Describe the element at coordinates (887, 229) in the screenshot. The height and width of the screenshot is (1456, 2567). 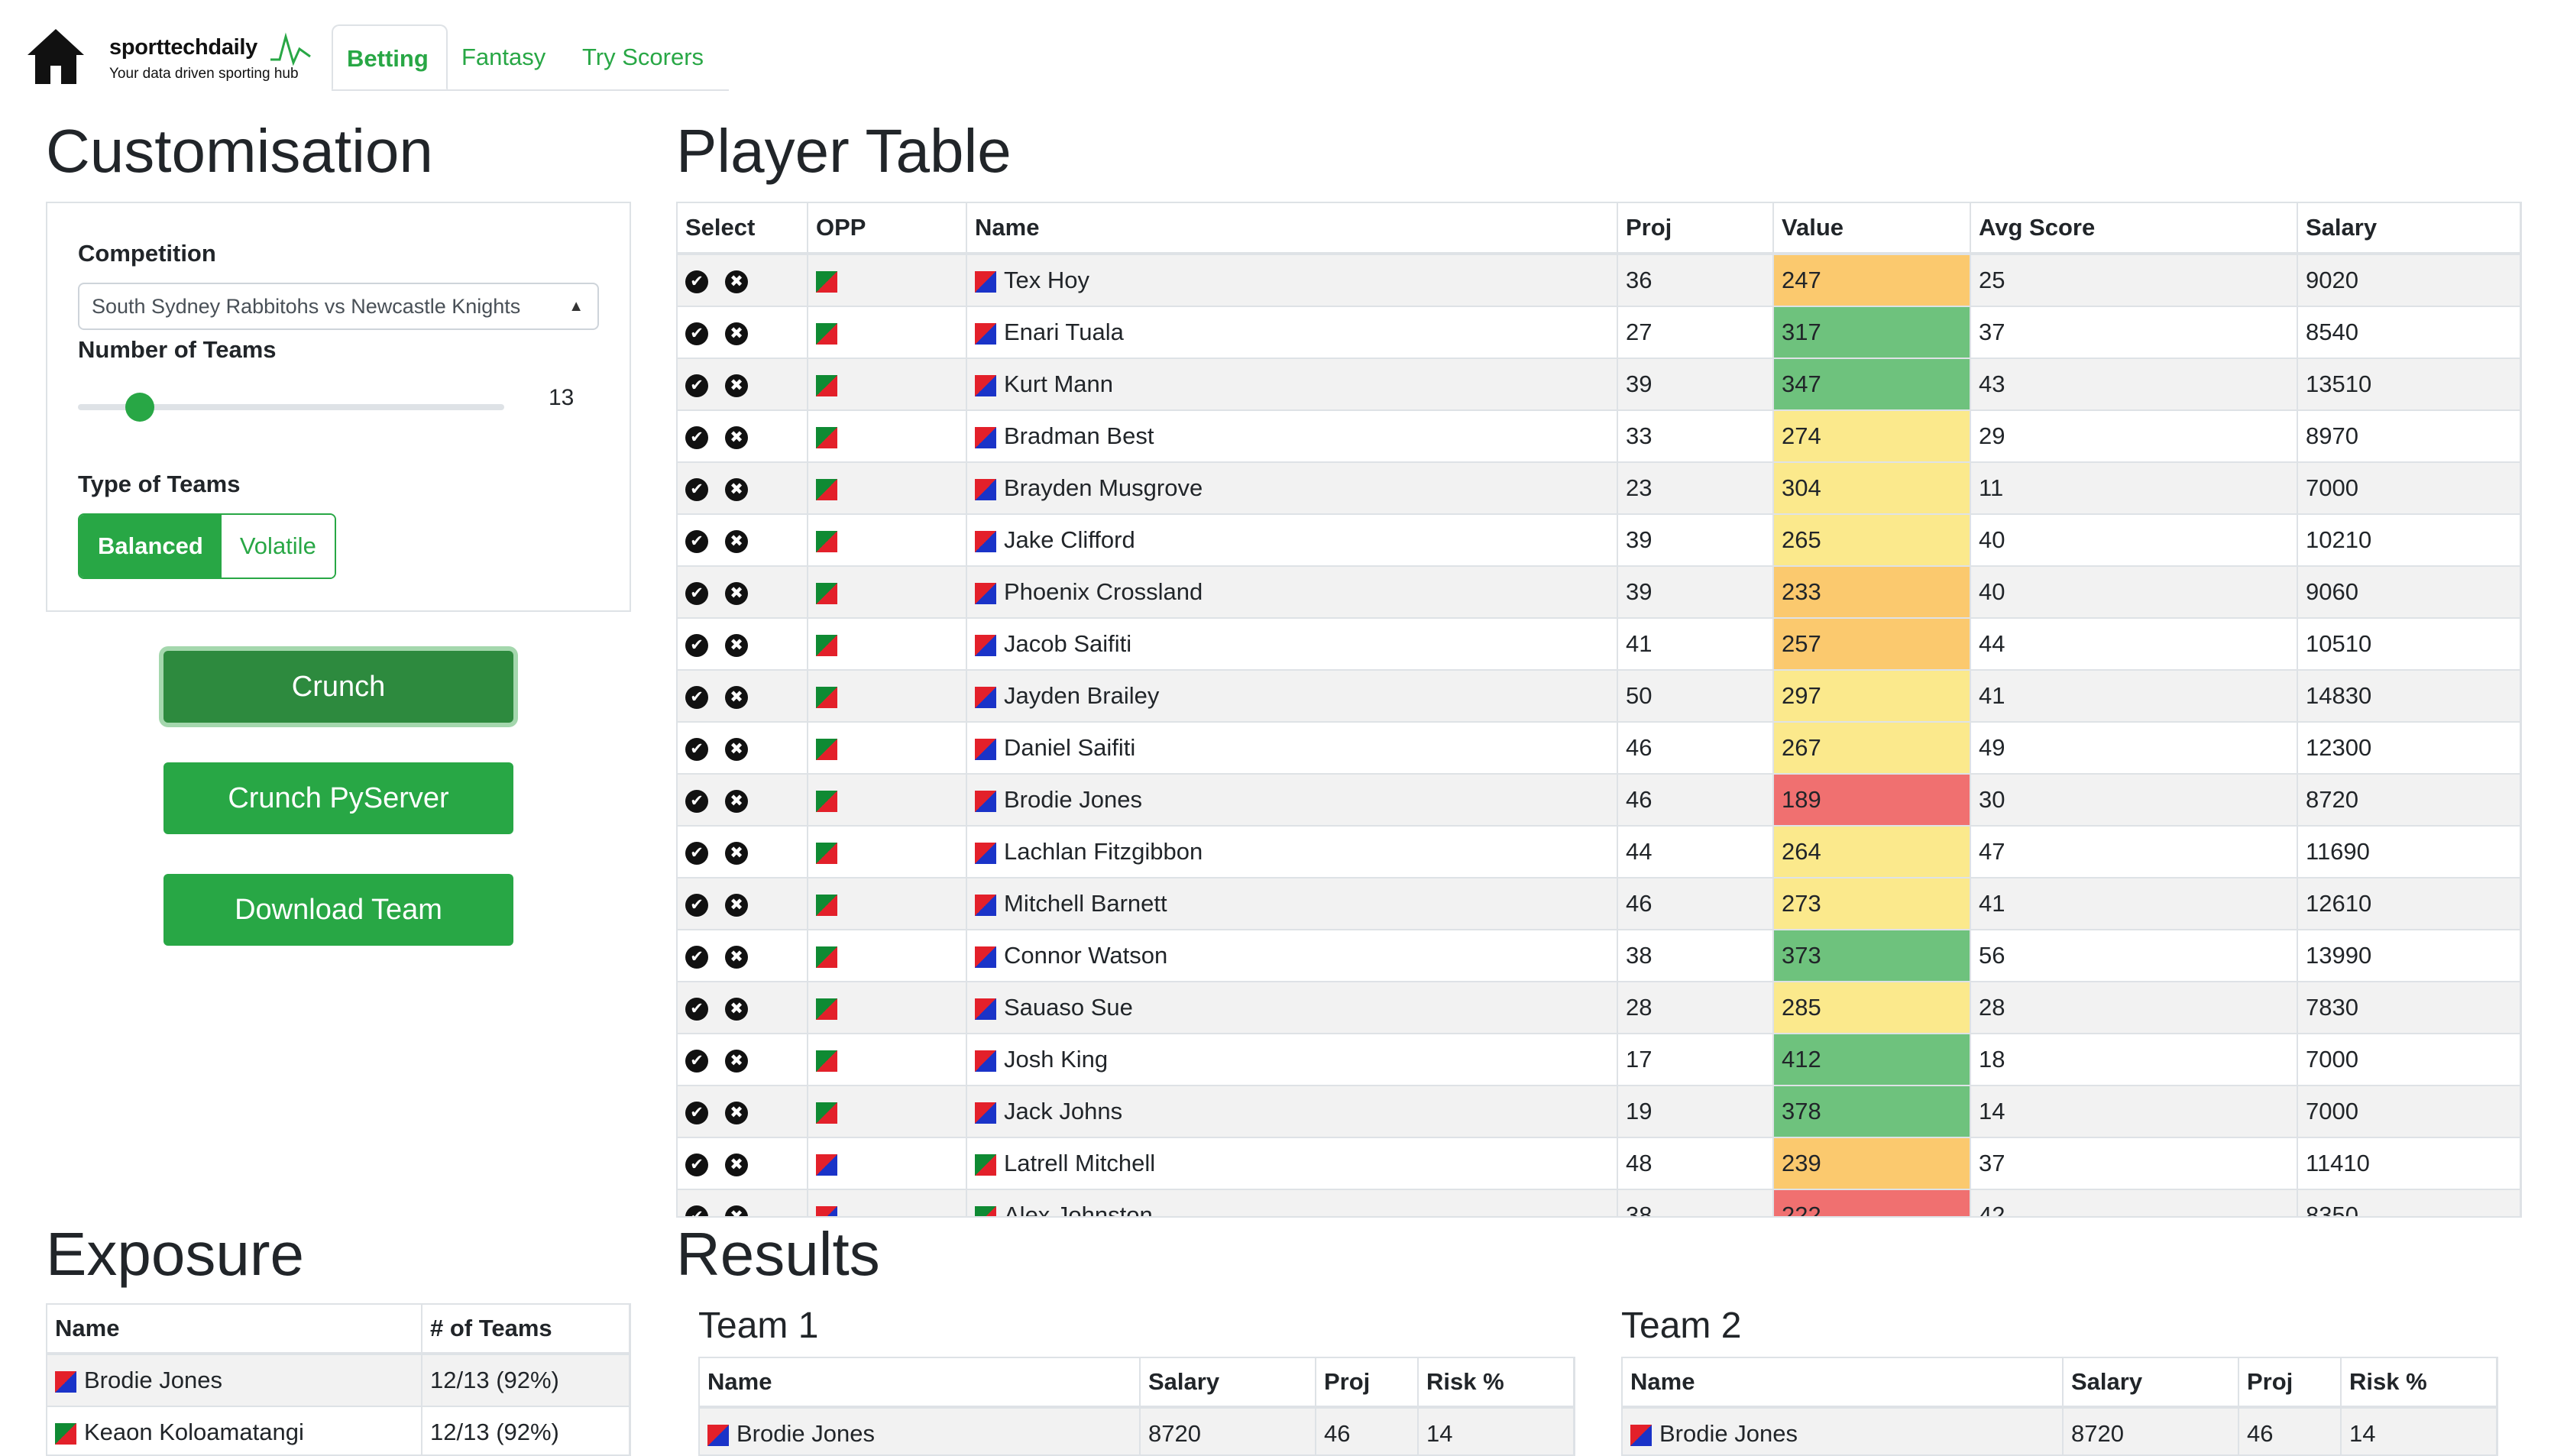
I see `column-header: OPP` at that location.